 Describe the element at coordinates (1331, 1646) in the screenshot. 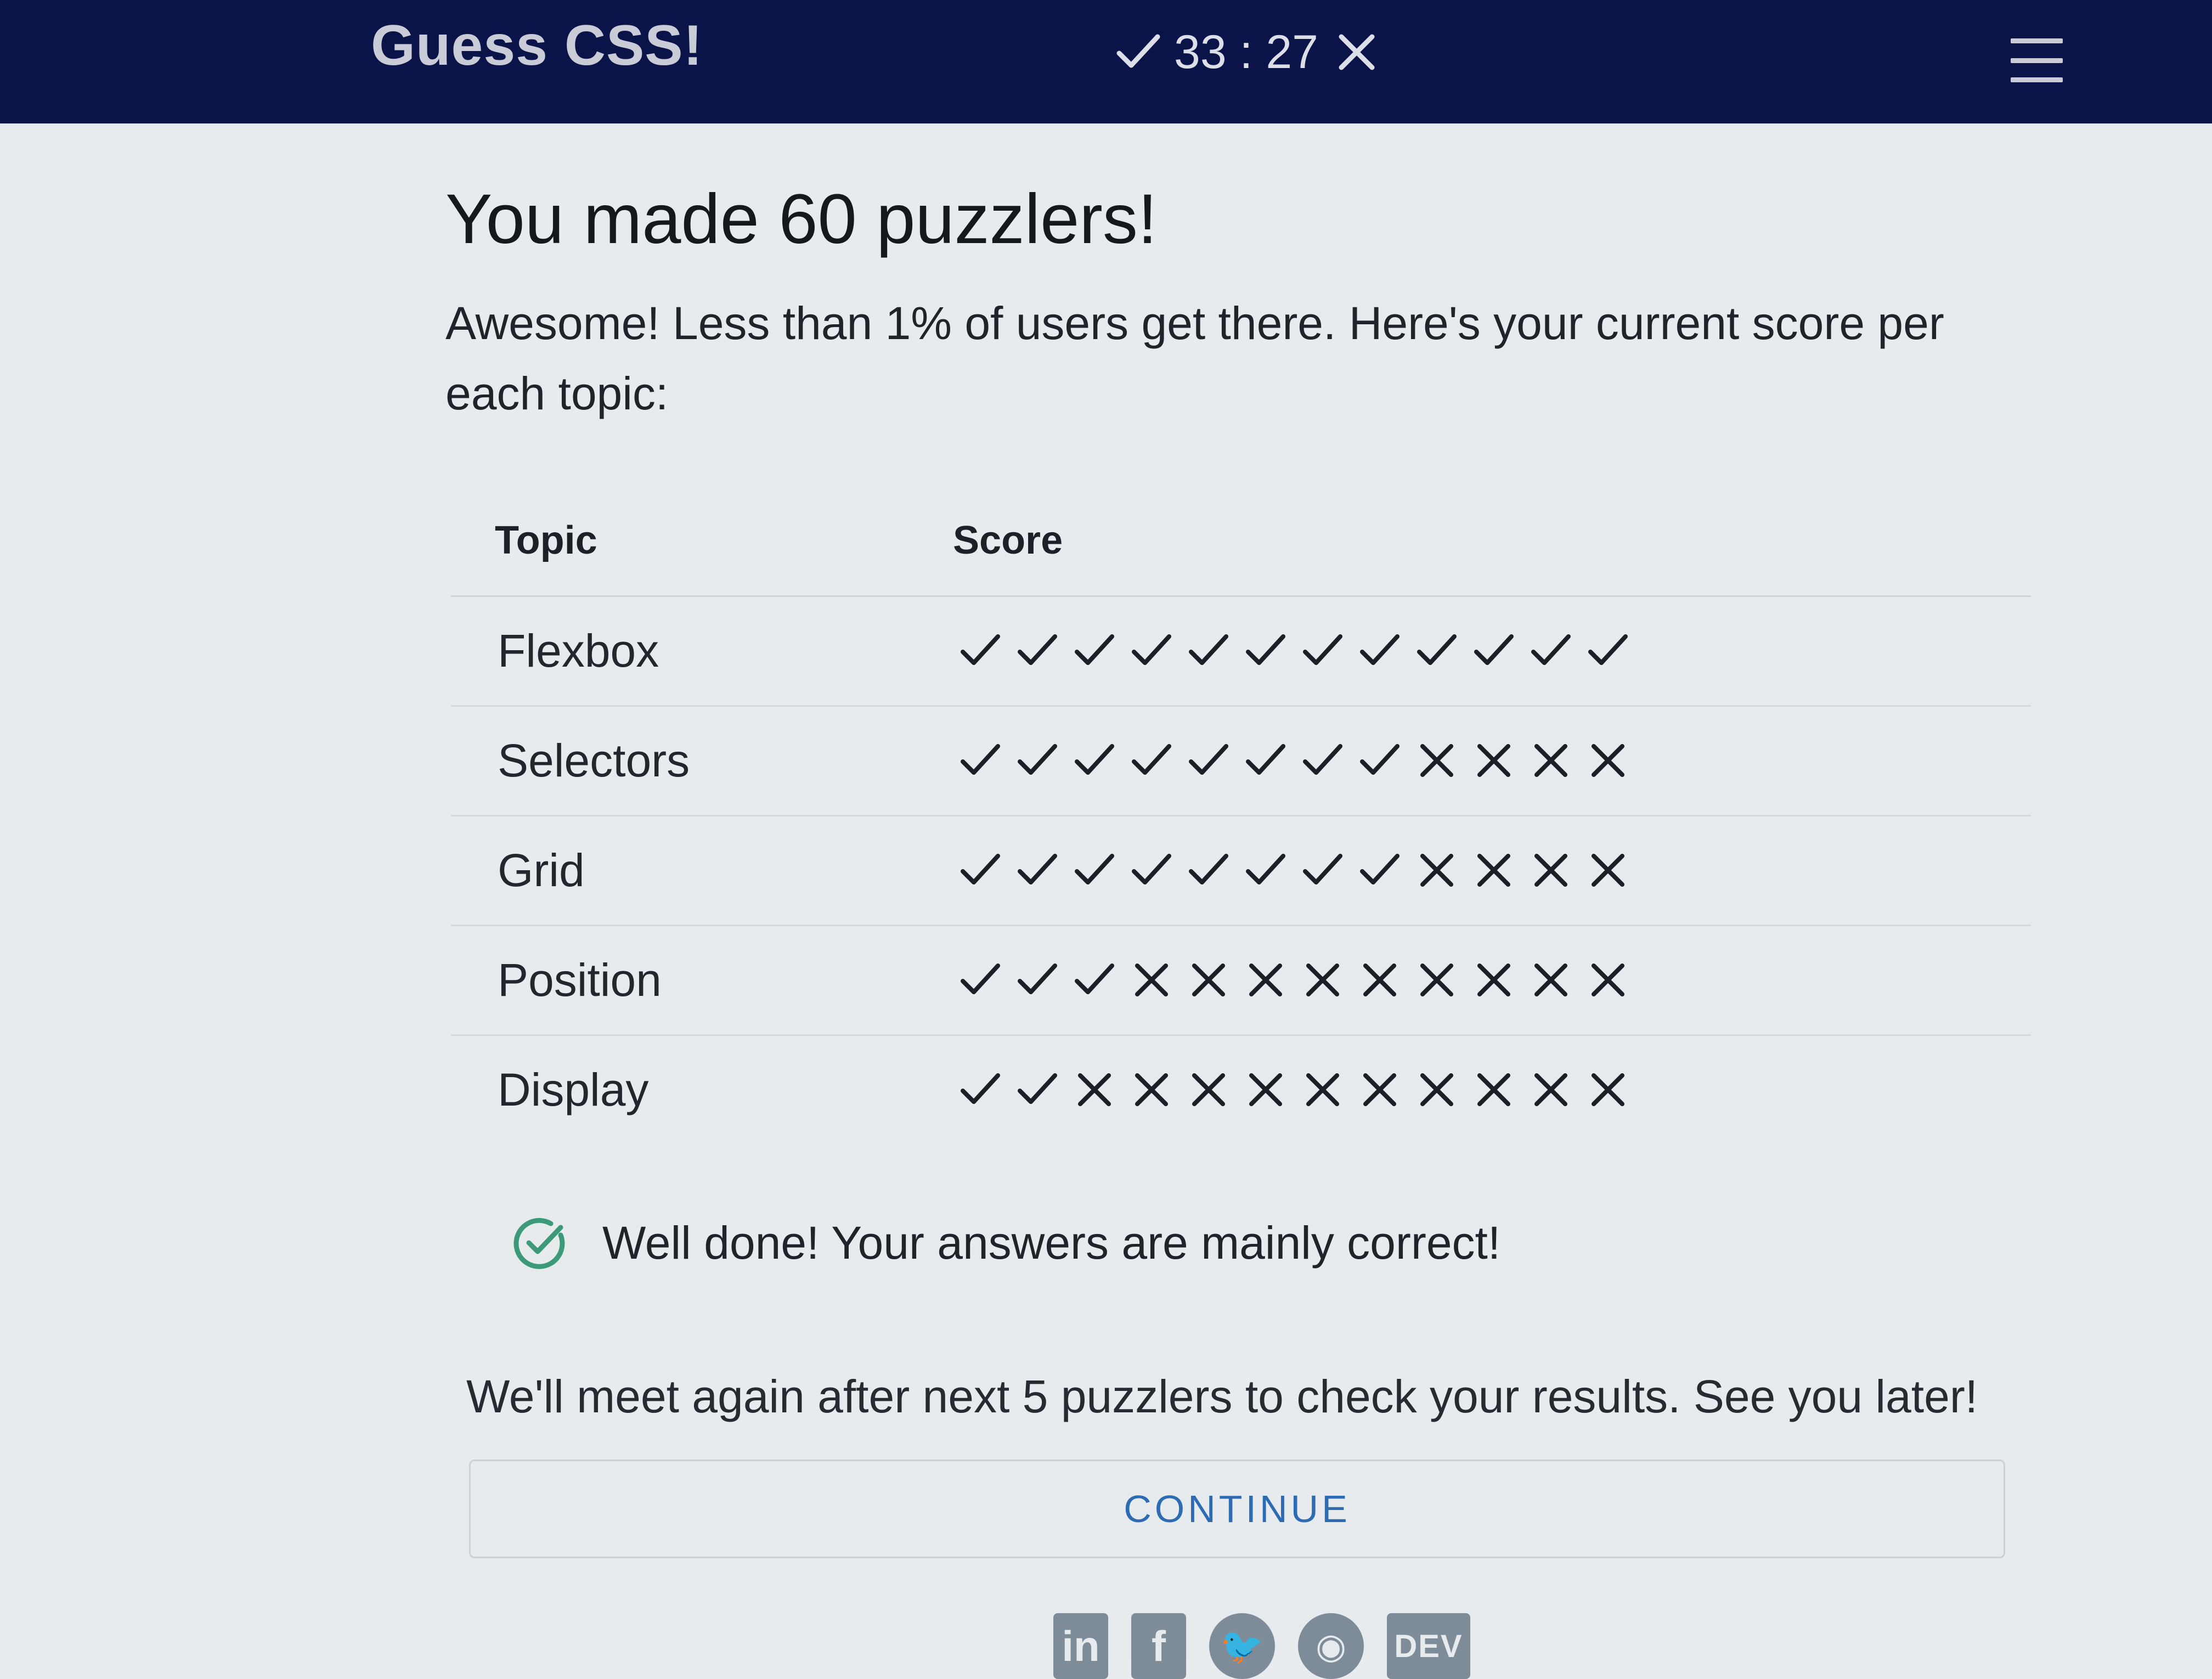

I see `github-icon: ◉` at that location.